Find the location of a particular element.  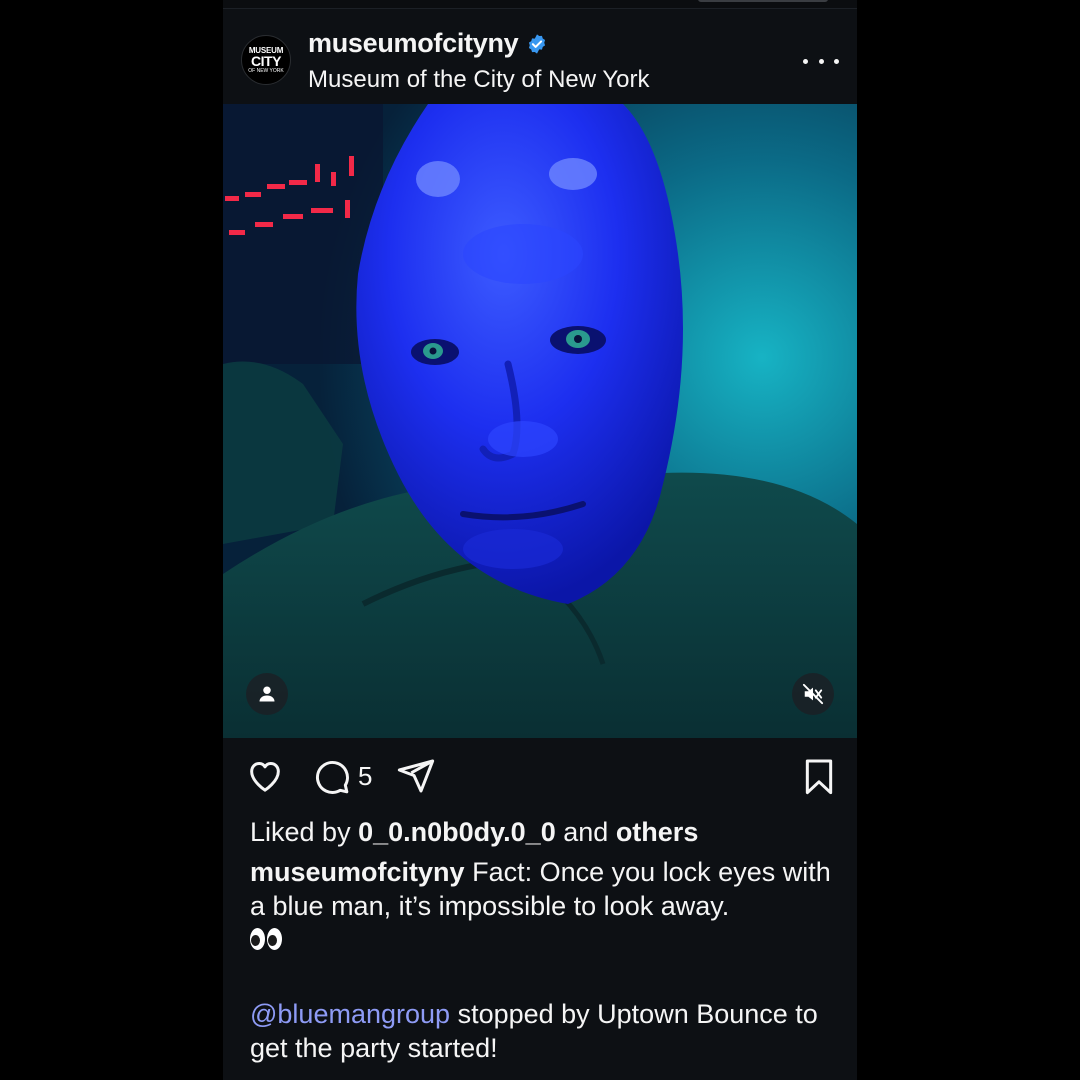

avatar-line-2: CITY is located at coordinates (266, 60).